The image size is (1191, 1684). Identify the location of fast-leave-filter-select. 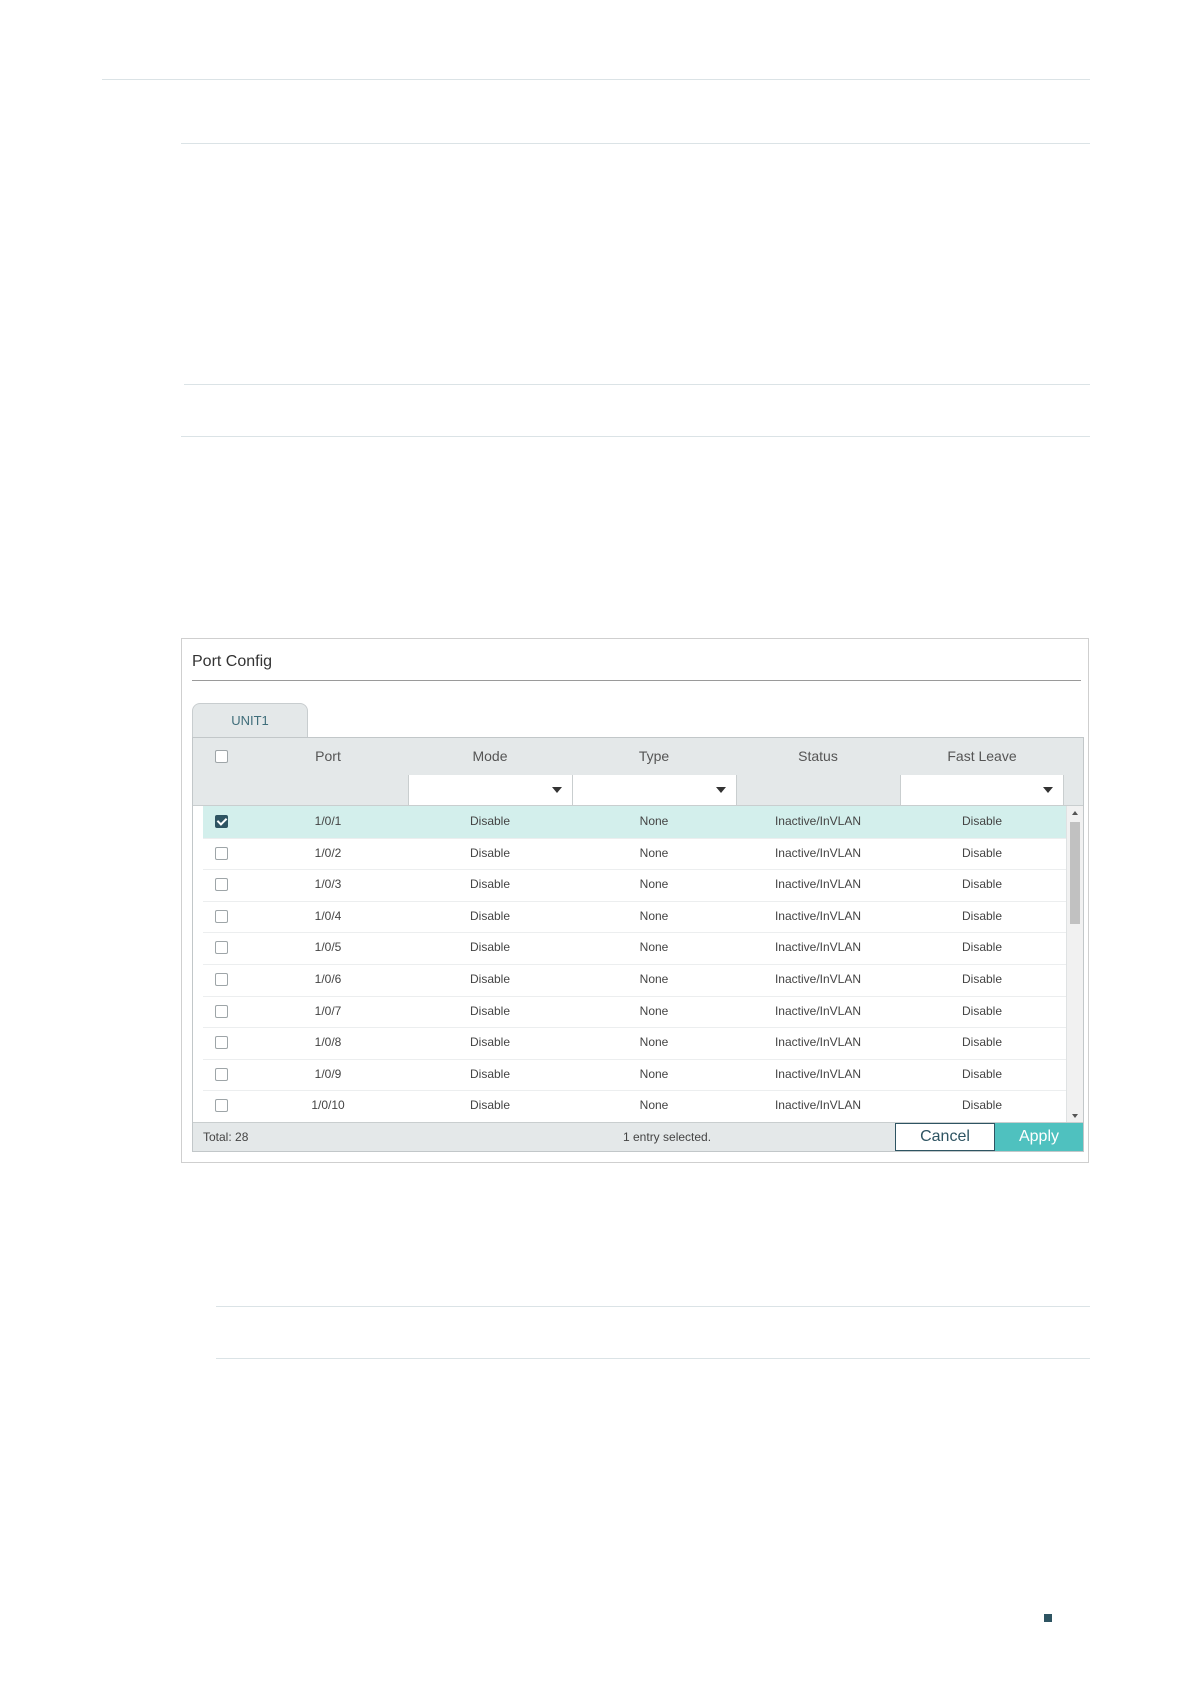
(982, 790).